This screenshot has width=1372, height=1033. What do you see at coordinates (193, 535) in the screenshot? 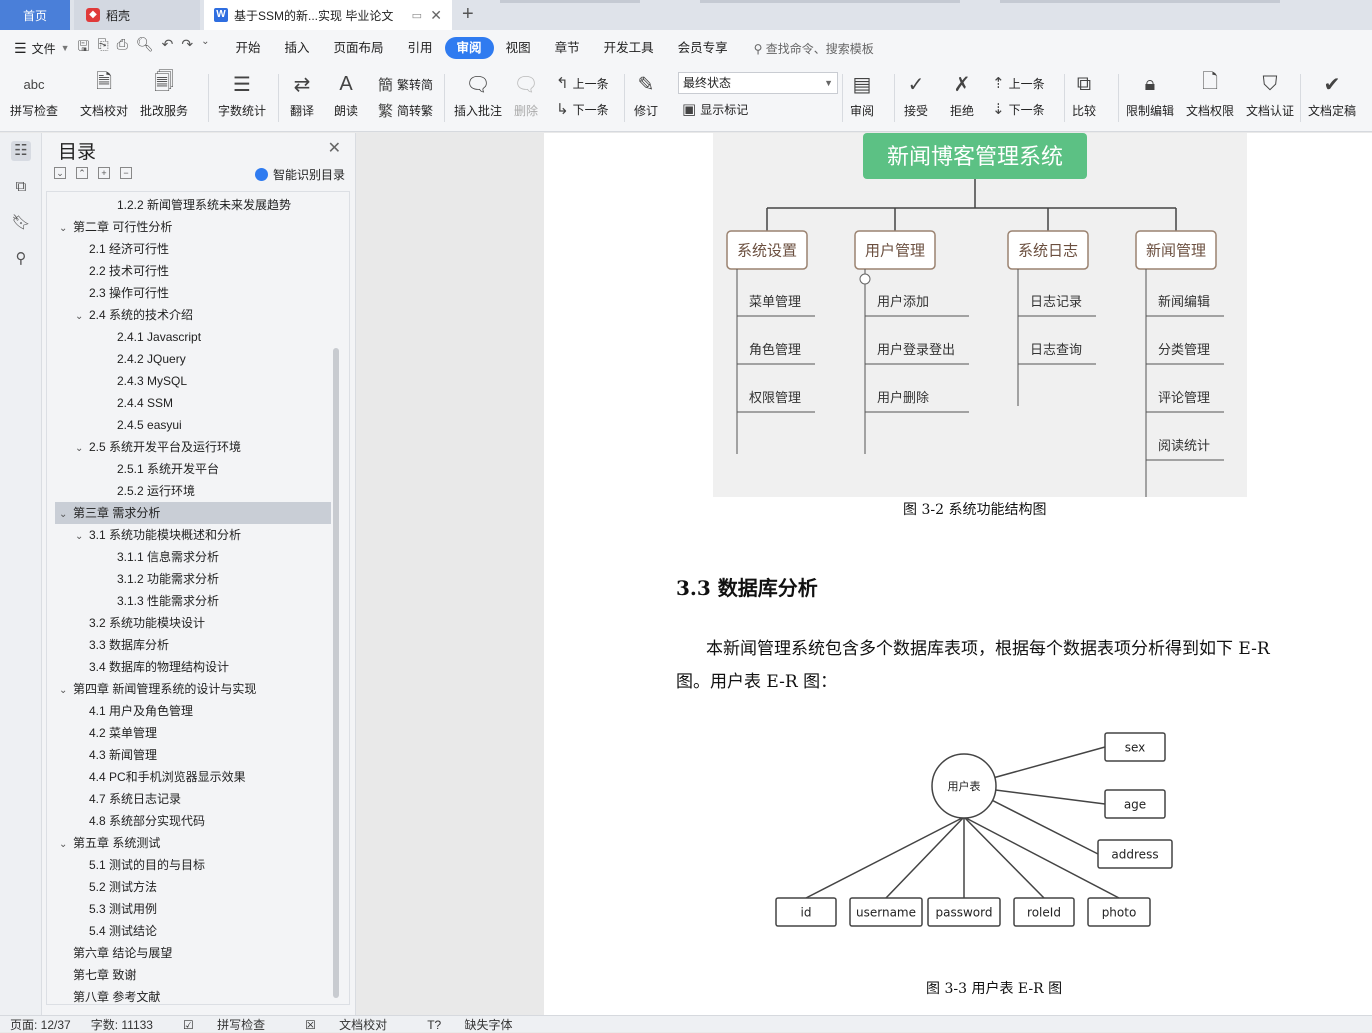
I see `toc-item: ⌄ 3.1 系统功能模块概述和分析` at bounding box center [193, 535].